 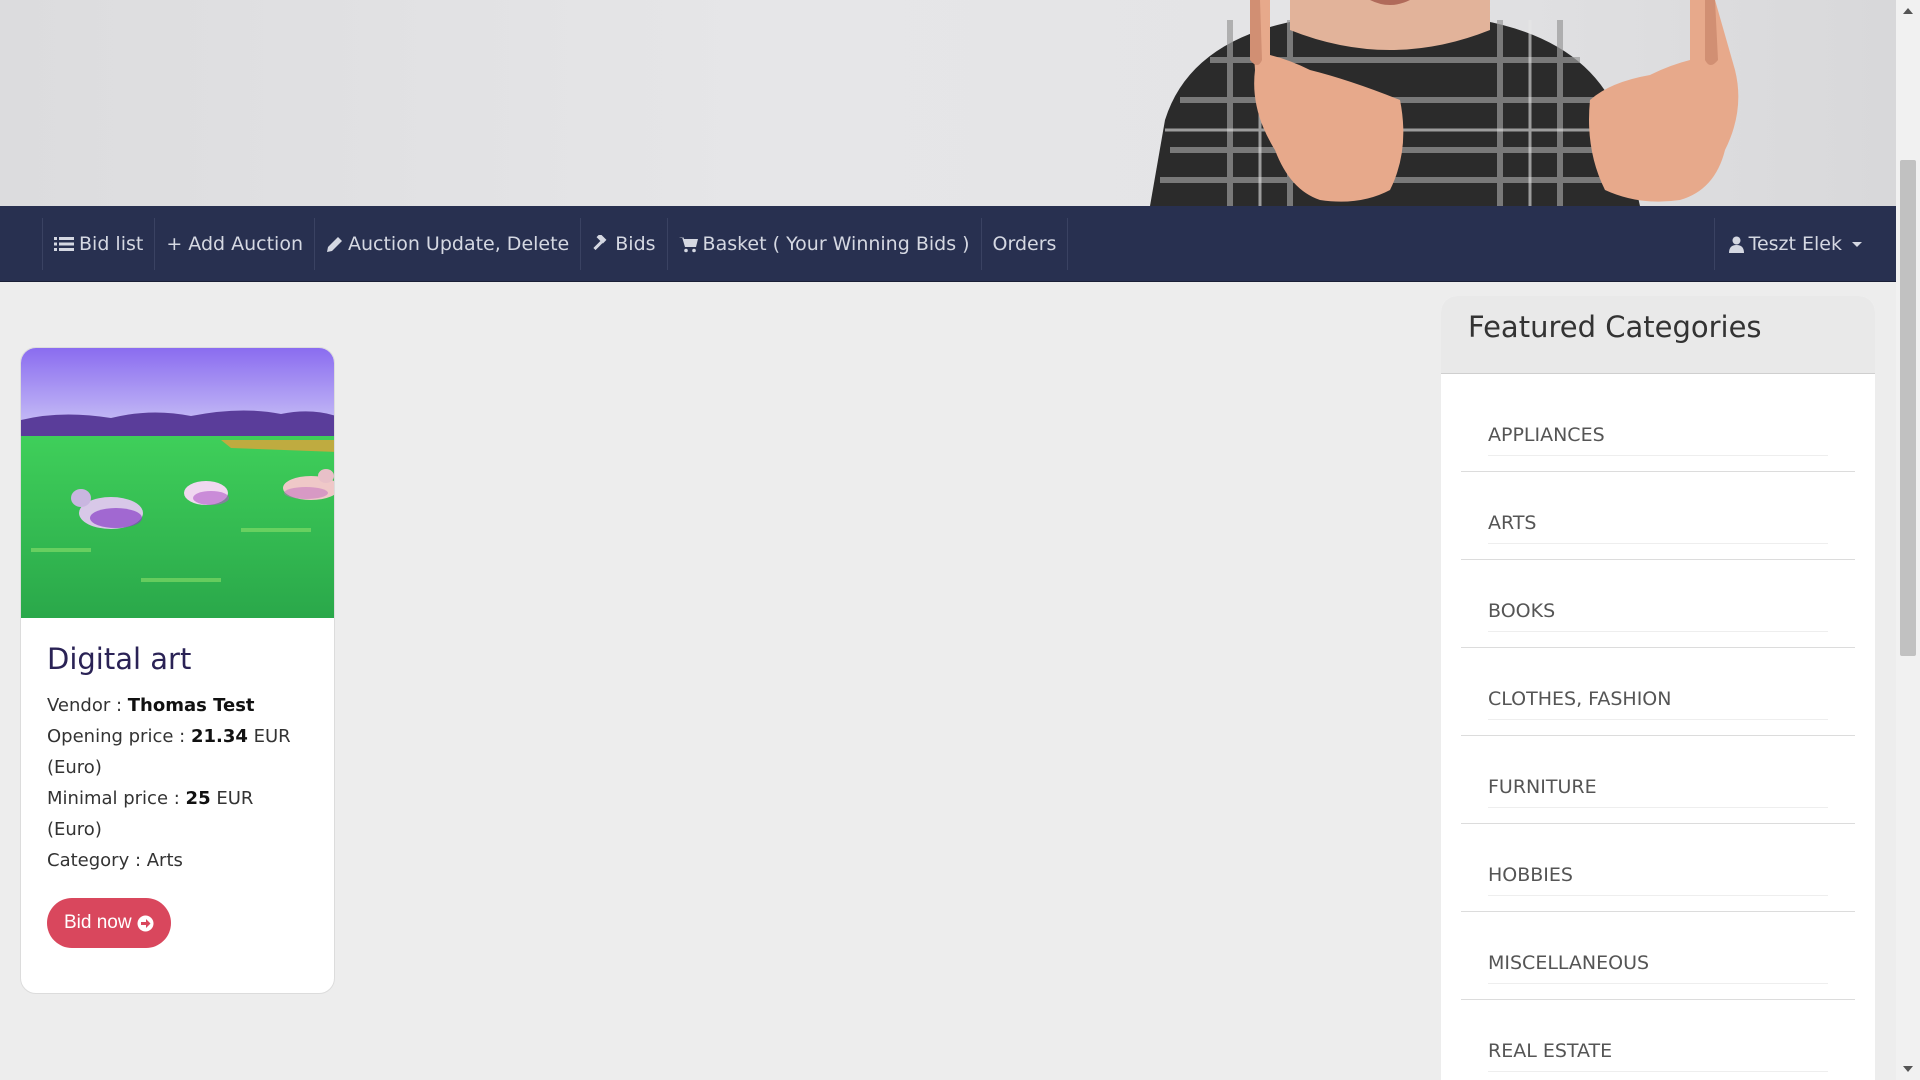 What do you see at coordinates (98, 922) in the screenshot?
I see `bid-now-label: Bid now` at bounding box center [98, 922].